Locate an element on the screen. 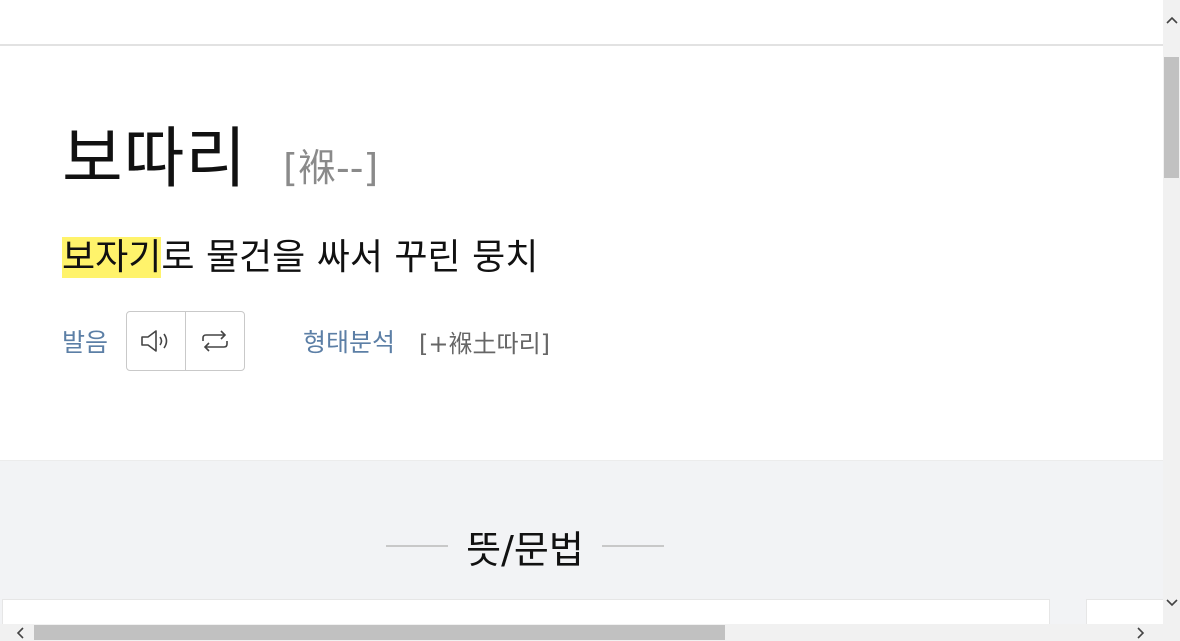 The height and width of the screenshot is (641, 1180). meaning-card is located at coordinates (526, 611).